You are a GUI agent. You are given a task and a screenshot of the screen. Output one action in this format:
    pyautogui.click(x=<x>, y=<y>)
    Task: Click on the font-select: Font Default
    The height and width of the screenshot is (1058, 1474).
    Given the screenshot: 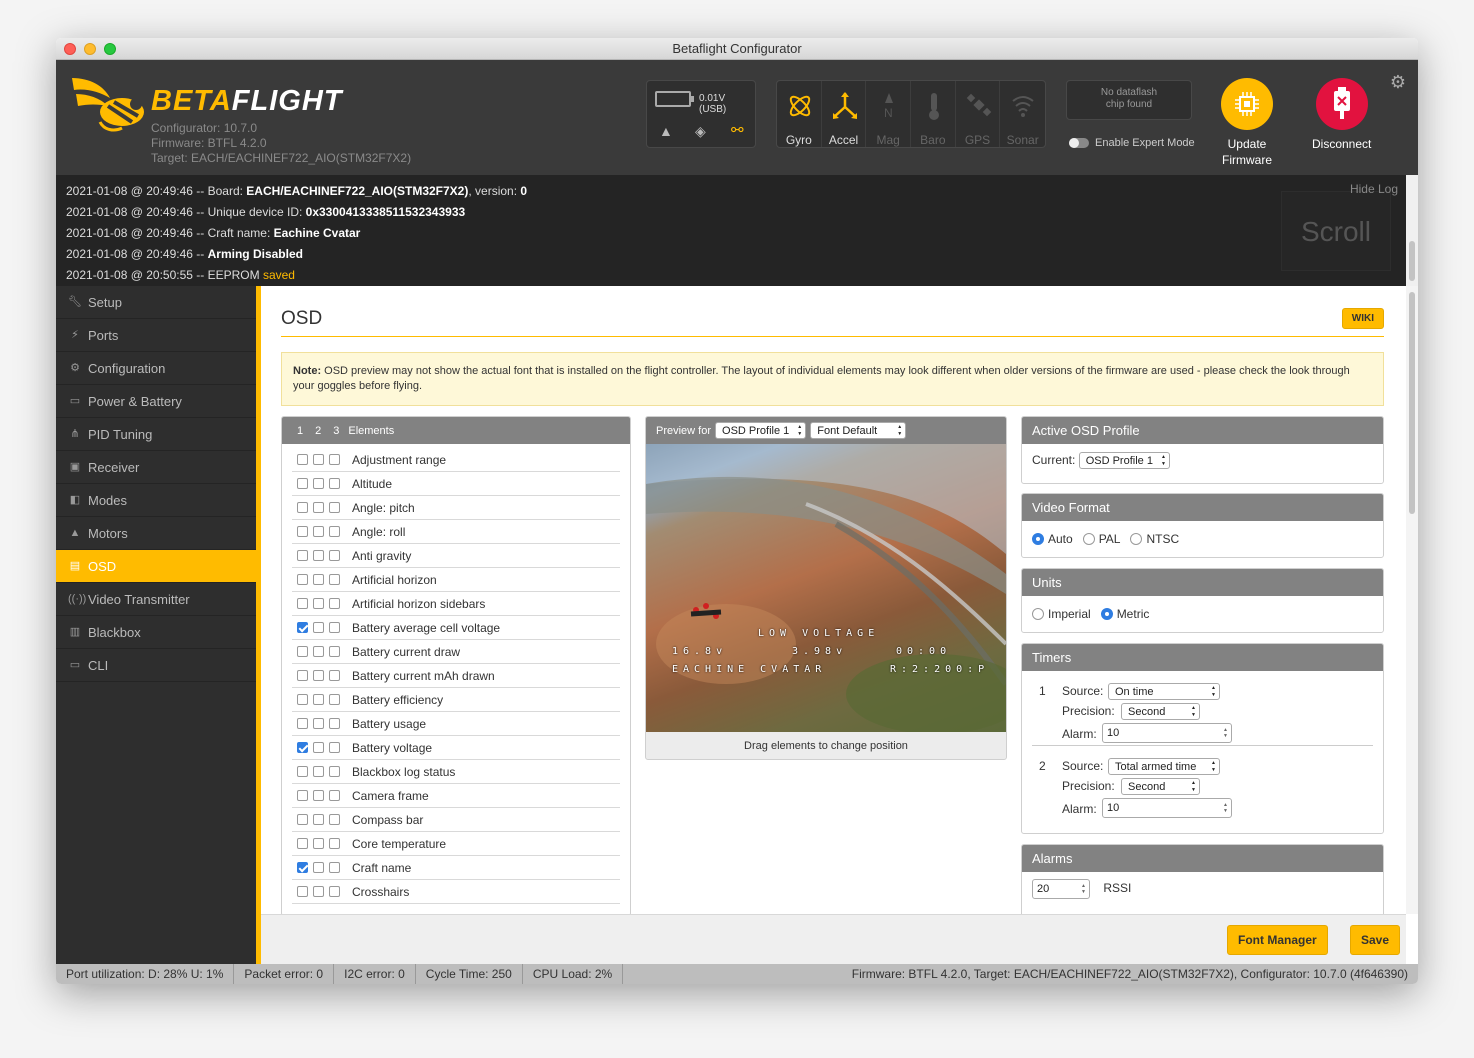 What is the action you would take?
    pyautogui.click(x=858, y=430)
    